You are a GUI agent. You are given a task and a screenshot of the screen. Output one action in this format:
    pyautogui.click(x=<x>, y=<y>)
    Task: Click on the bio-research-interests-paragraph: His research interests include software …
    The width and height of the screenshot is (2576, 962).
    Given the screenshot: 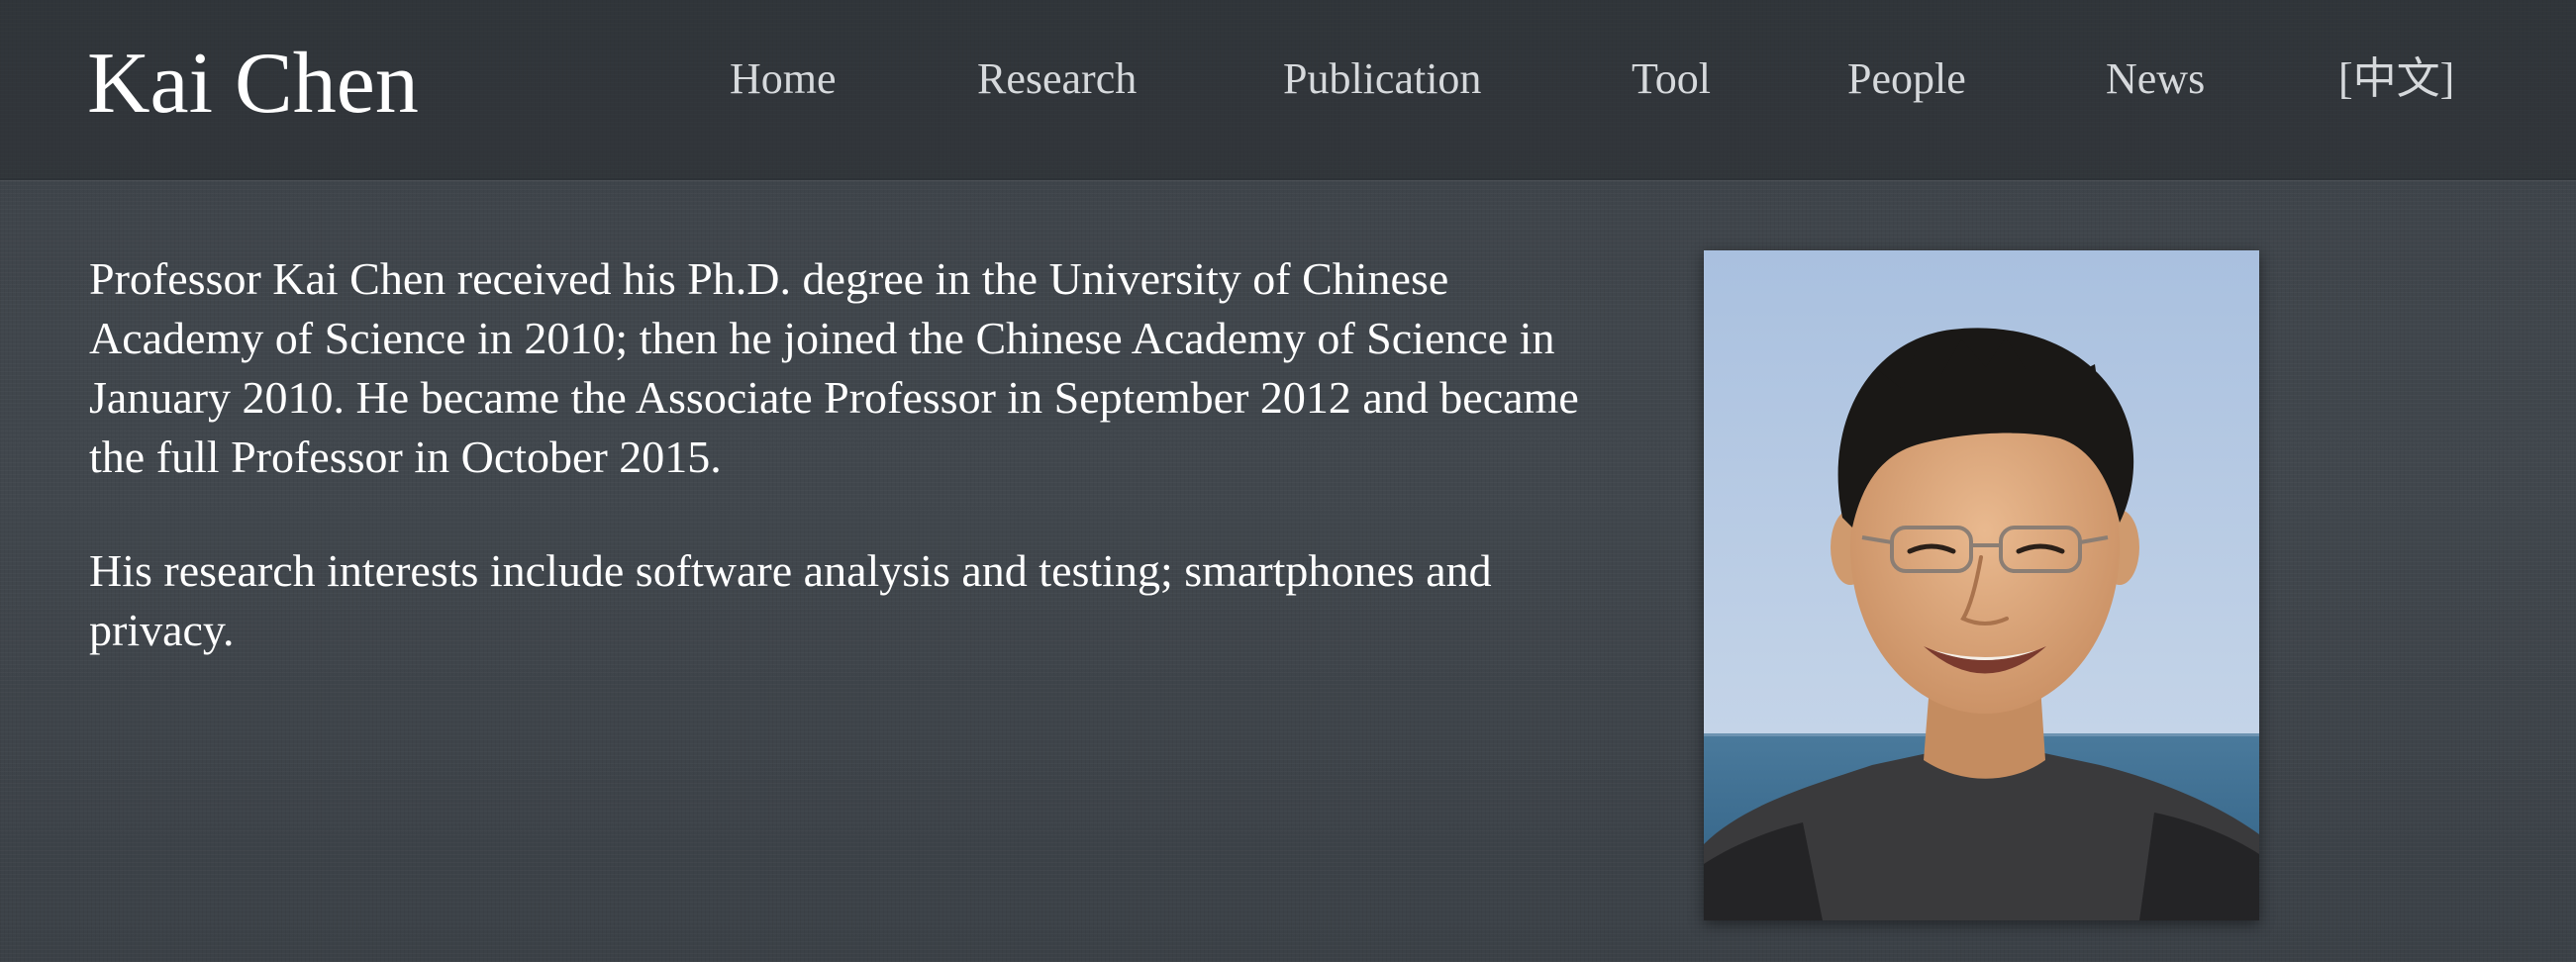 What is the action you would take?
    pyautogui.click(x=791, y=600)
    